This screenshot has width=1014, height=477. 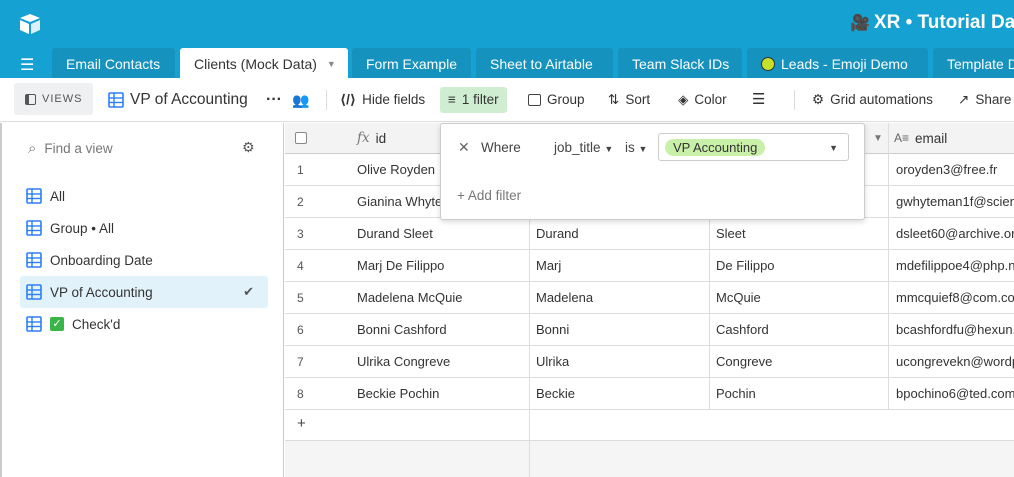 What do you see at coordinates (555, 394) in the screenshot?
I see `cell-first-name: Beckie` at bounding box center [555, 394].